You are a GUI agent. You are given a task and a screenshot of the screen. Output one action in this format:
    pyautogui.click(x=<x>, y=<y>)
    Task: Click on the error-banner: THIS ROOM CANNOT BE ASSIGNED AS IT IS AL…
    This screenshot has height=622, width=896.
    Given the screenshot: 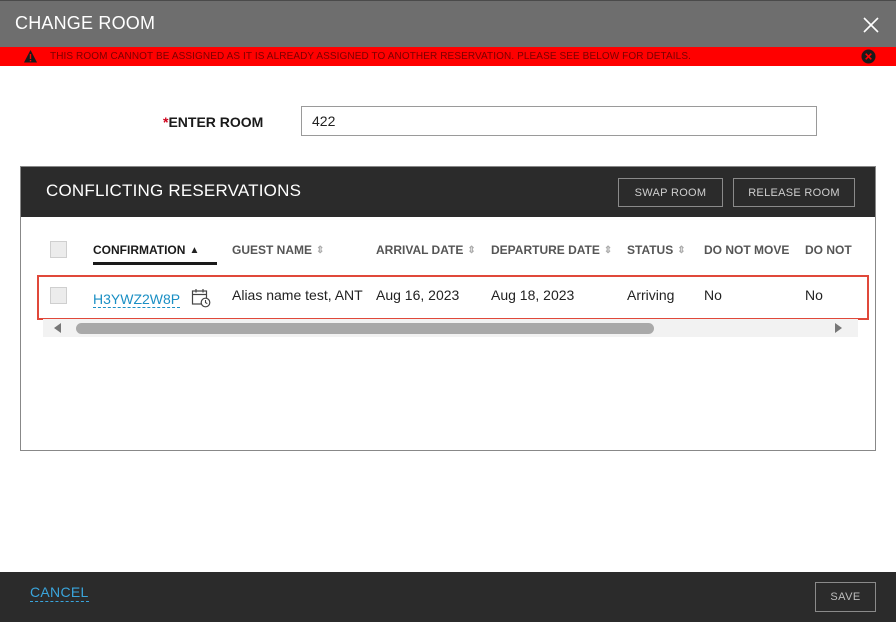 What is the action you would take?
    pyautogui.click(x=448, y=56)
    